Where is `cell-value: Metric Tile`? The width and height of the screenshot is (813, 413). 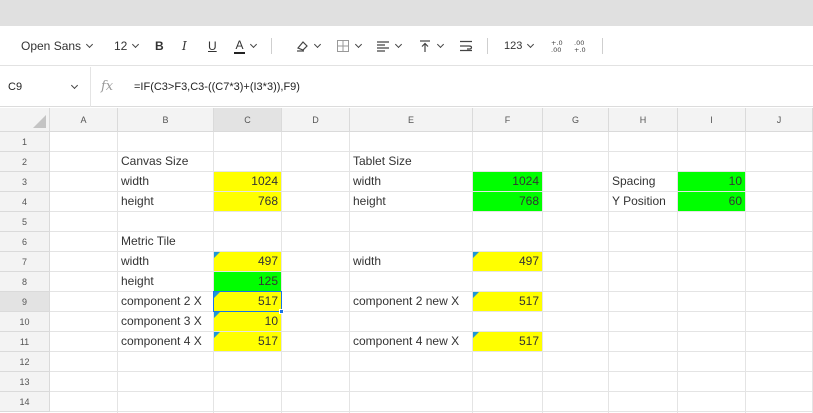 cell-value: Metric Tile is located at coordinates (148, 241).